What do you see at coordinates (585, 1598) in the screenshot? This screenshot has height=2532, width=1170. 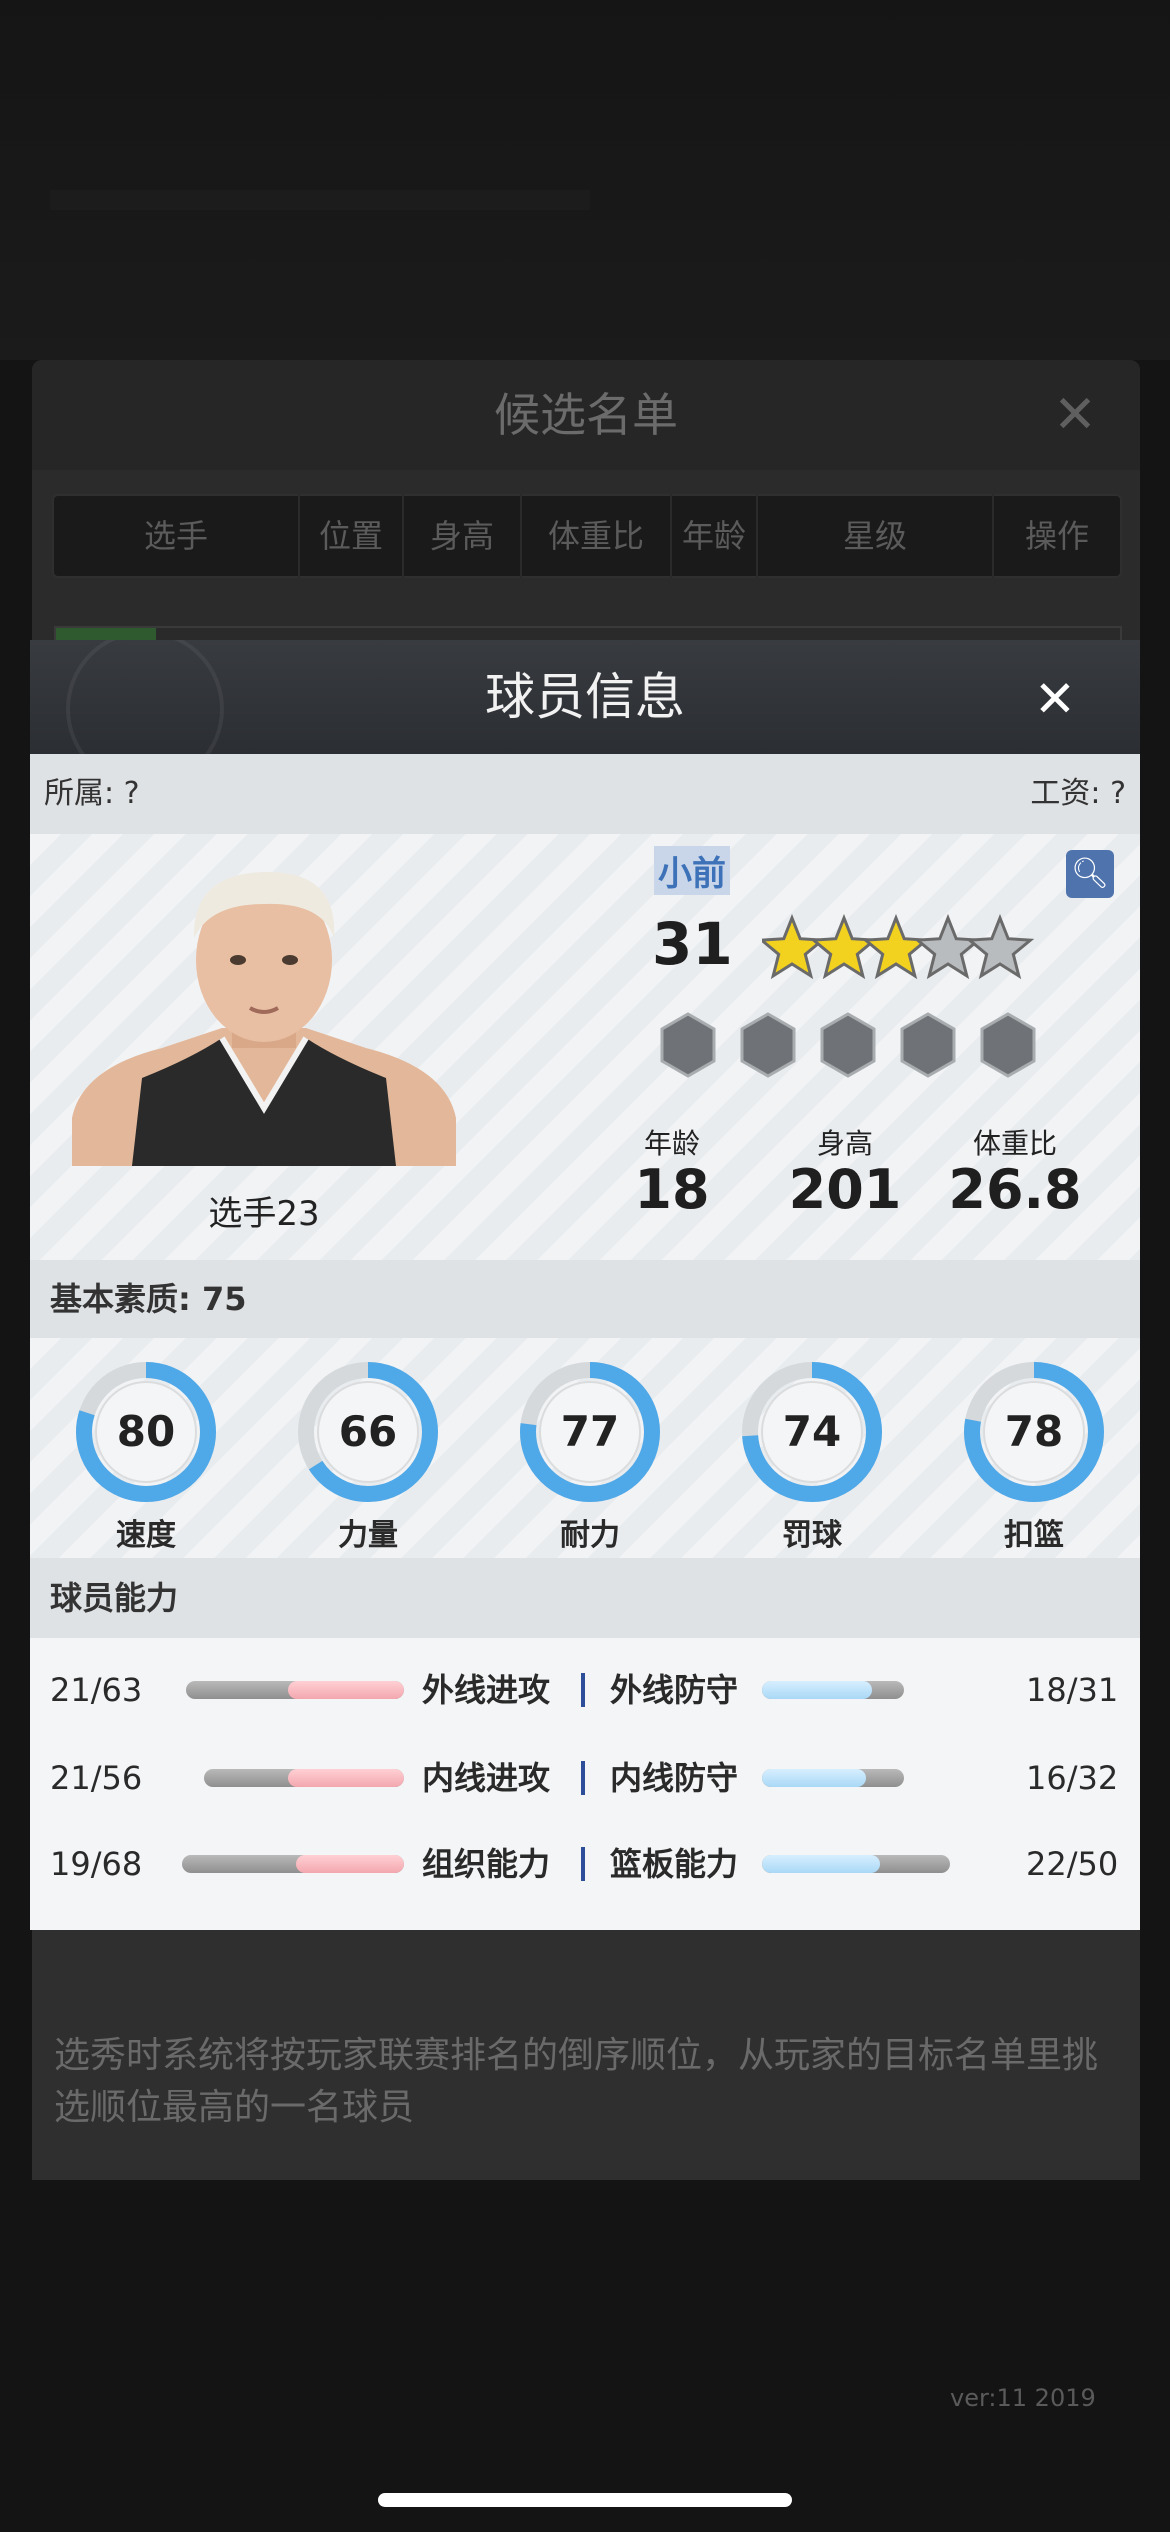 I see `ability-header: 球员能力` at bounding box center [585, 1598].